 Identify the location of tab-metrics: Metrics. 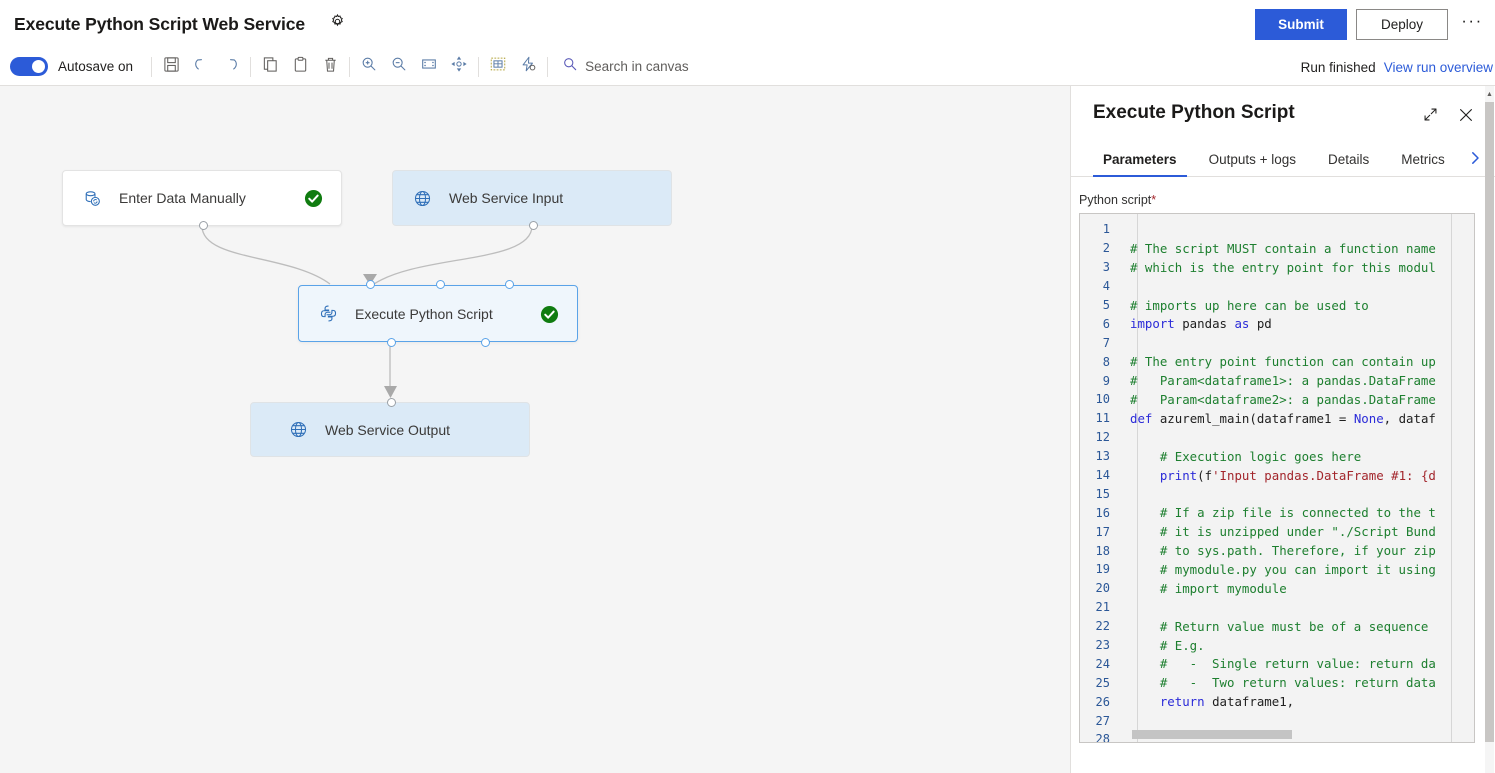
(1423, 160).